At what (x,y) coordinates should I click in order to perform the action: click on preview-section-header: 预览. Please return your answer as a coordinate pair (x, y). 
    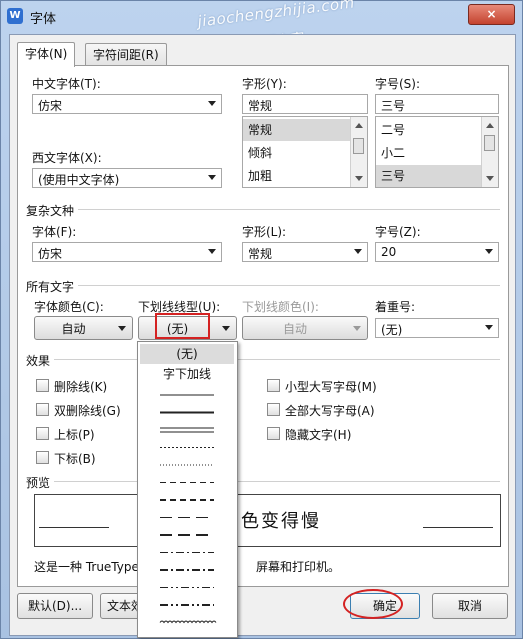
    Looking at the image, I should click on (263, 482).